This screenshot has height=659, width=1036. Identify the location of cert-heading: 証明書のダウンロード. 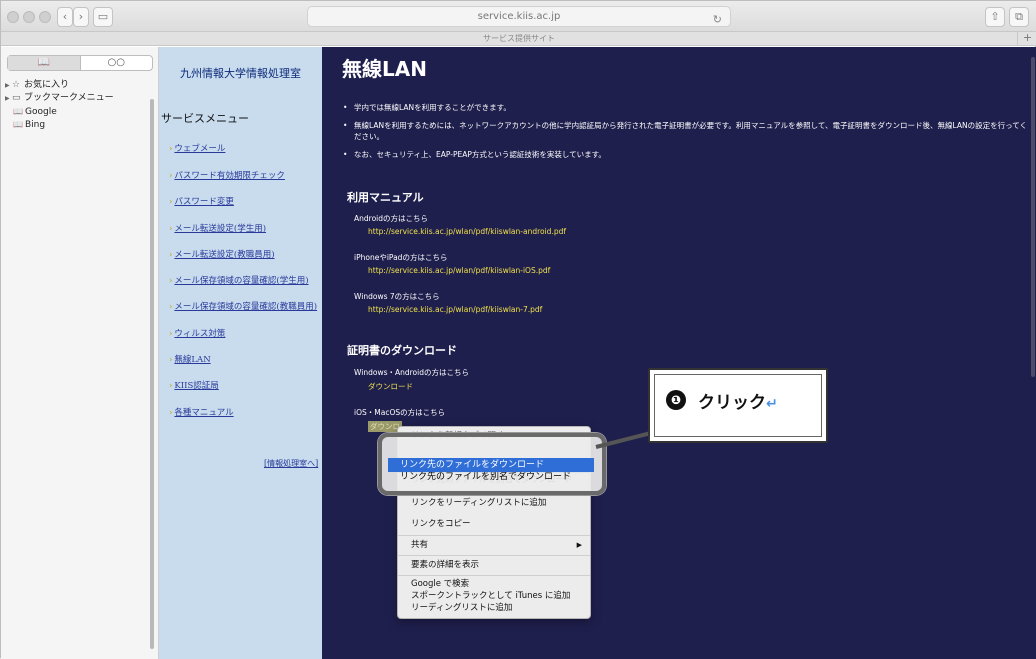
(402, 350).